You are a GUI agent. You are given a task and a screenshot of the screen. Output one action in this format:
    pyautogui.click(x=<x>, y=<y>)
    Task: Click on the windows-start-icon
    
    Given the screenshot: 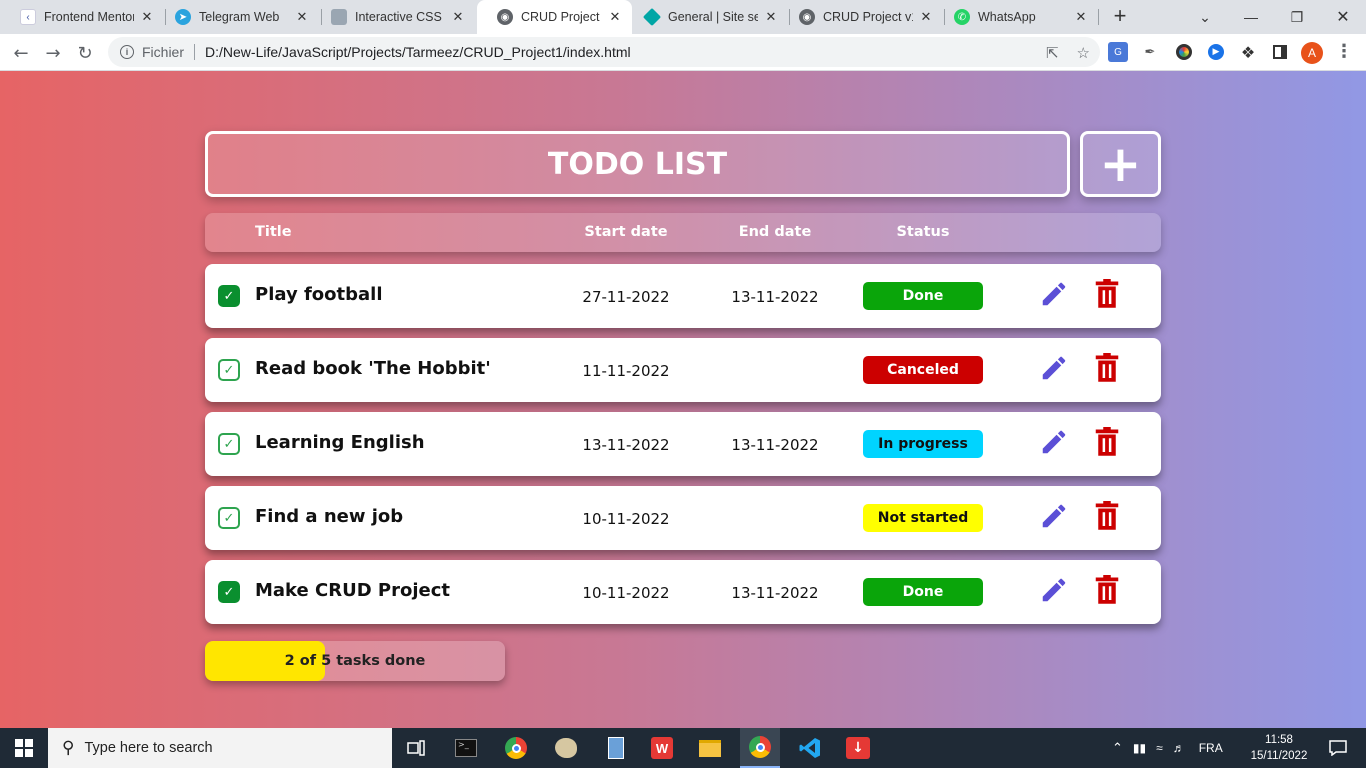 What is the action you would take?
    pyautogui.click(x=24, y=748)
    